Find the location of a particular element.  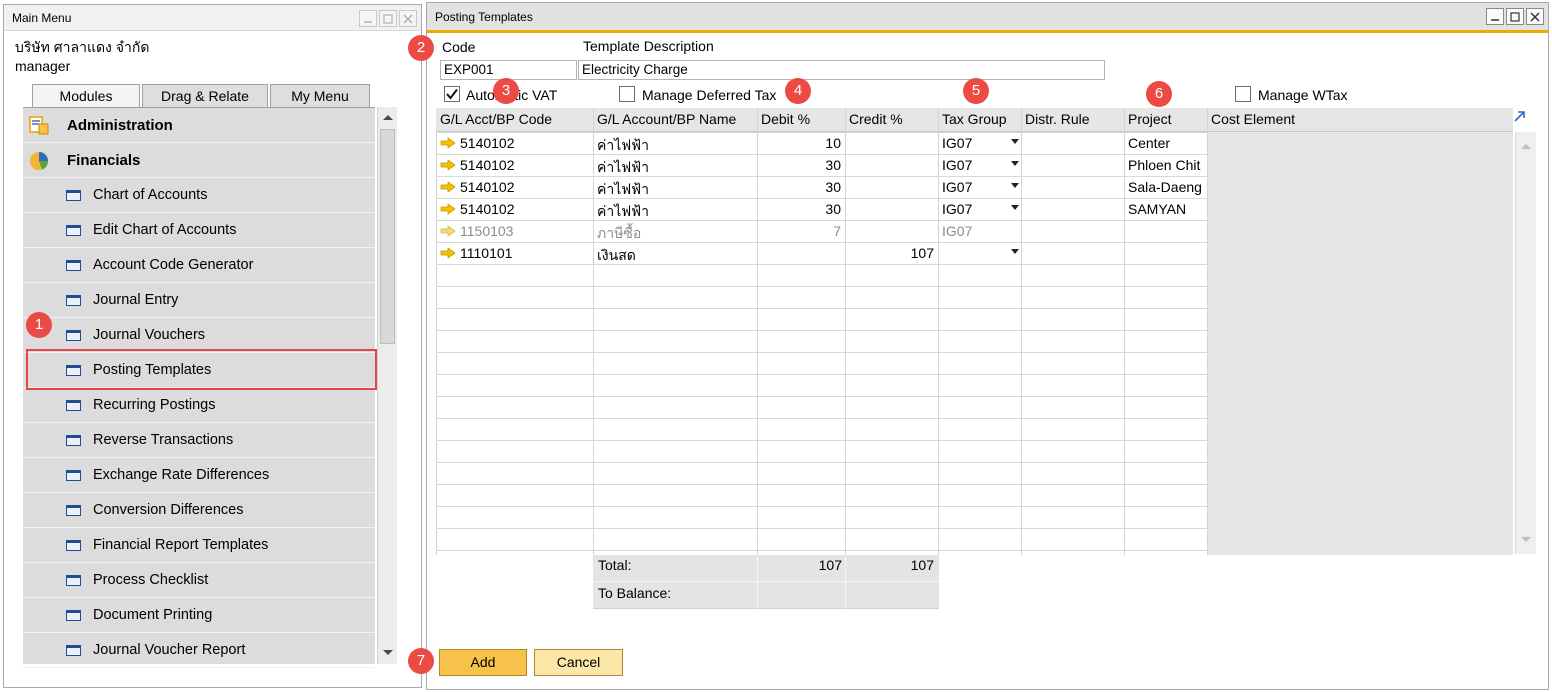

menu-item-label: Journal Voucher Report is located at coordinates (169, 650).